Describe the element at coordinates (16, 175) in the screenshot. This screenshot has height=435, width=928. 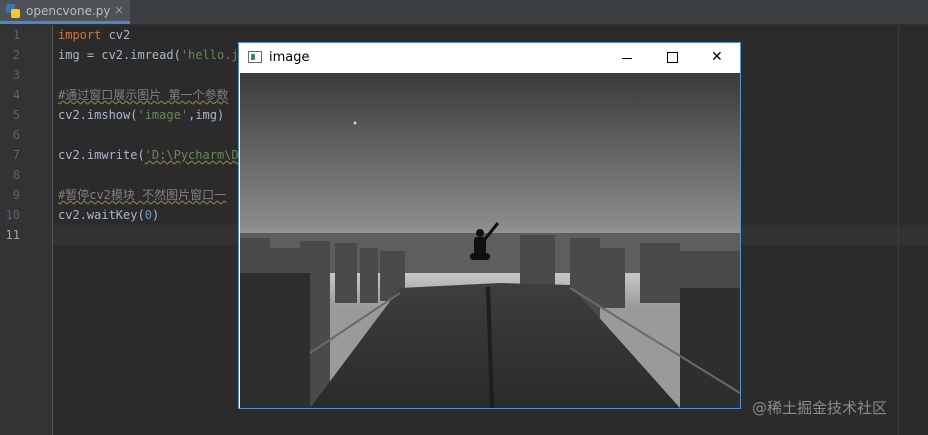
I see `line-number: 8` at that location.